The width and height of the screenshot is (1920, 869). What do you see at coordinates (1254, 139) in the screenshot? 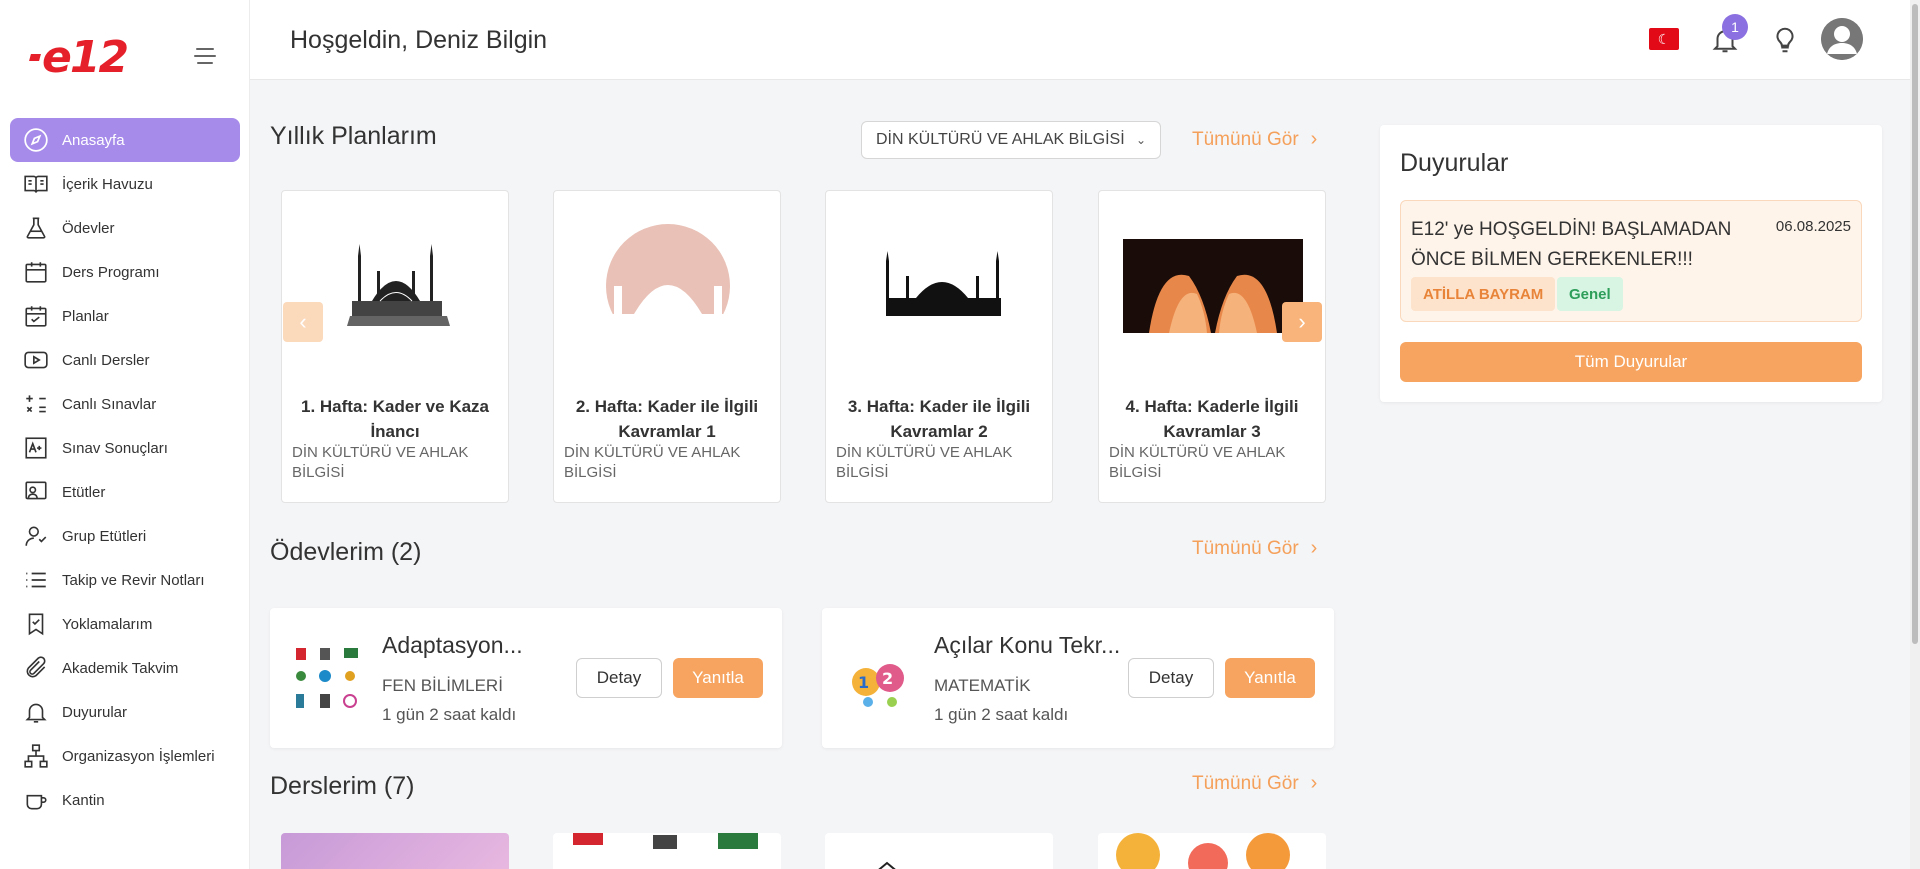
I see `plans-see-all-link: Tümünü Gör ›` at bounding box center [1254, 139].